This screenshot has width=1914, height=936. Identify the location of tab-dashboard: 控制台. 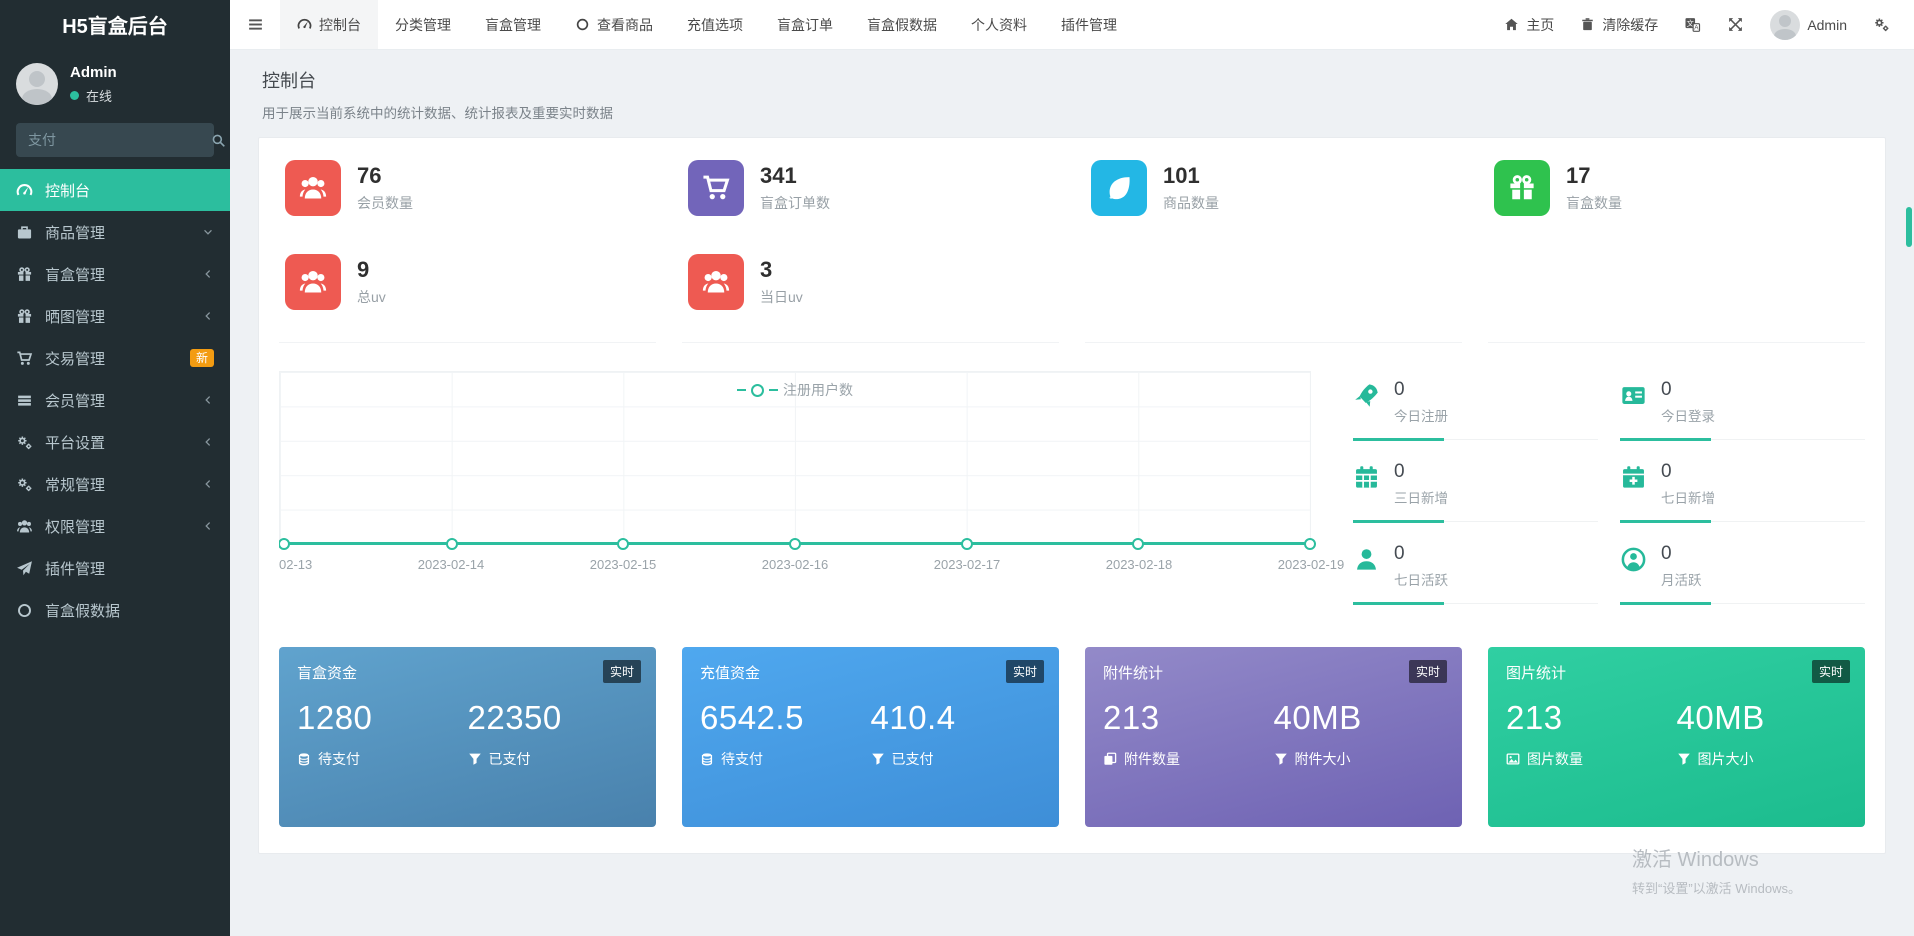
(329, 24).